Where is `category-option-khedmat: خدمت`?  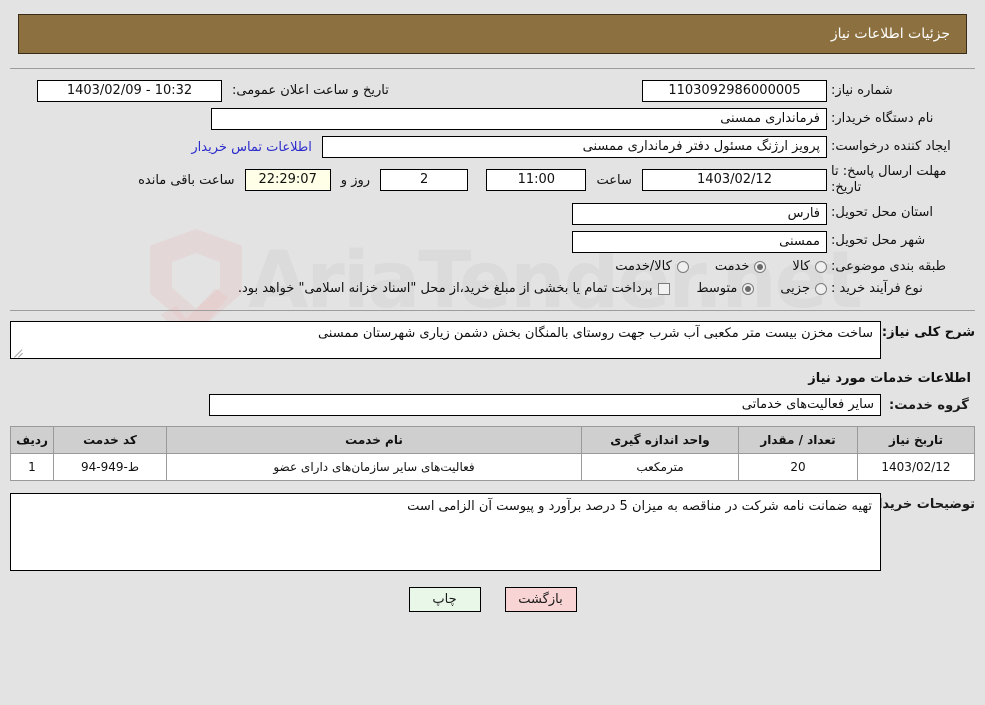
category-option-khedmat: خدمت is located at coordinates (741, 266).